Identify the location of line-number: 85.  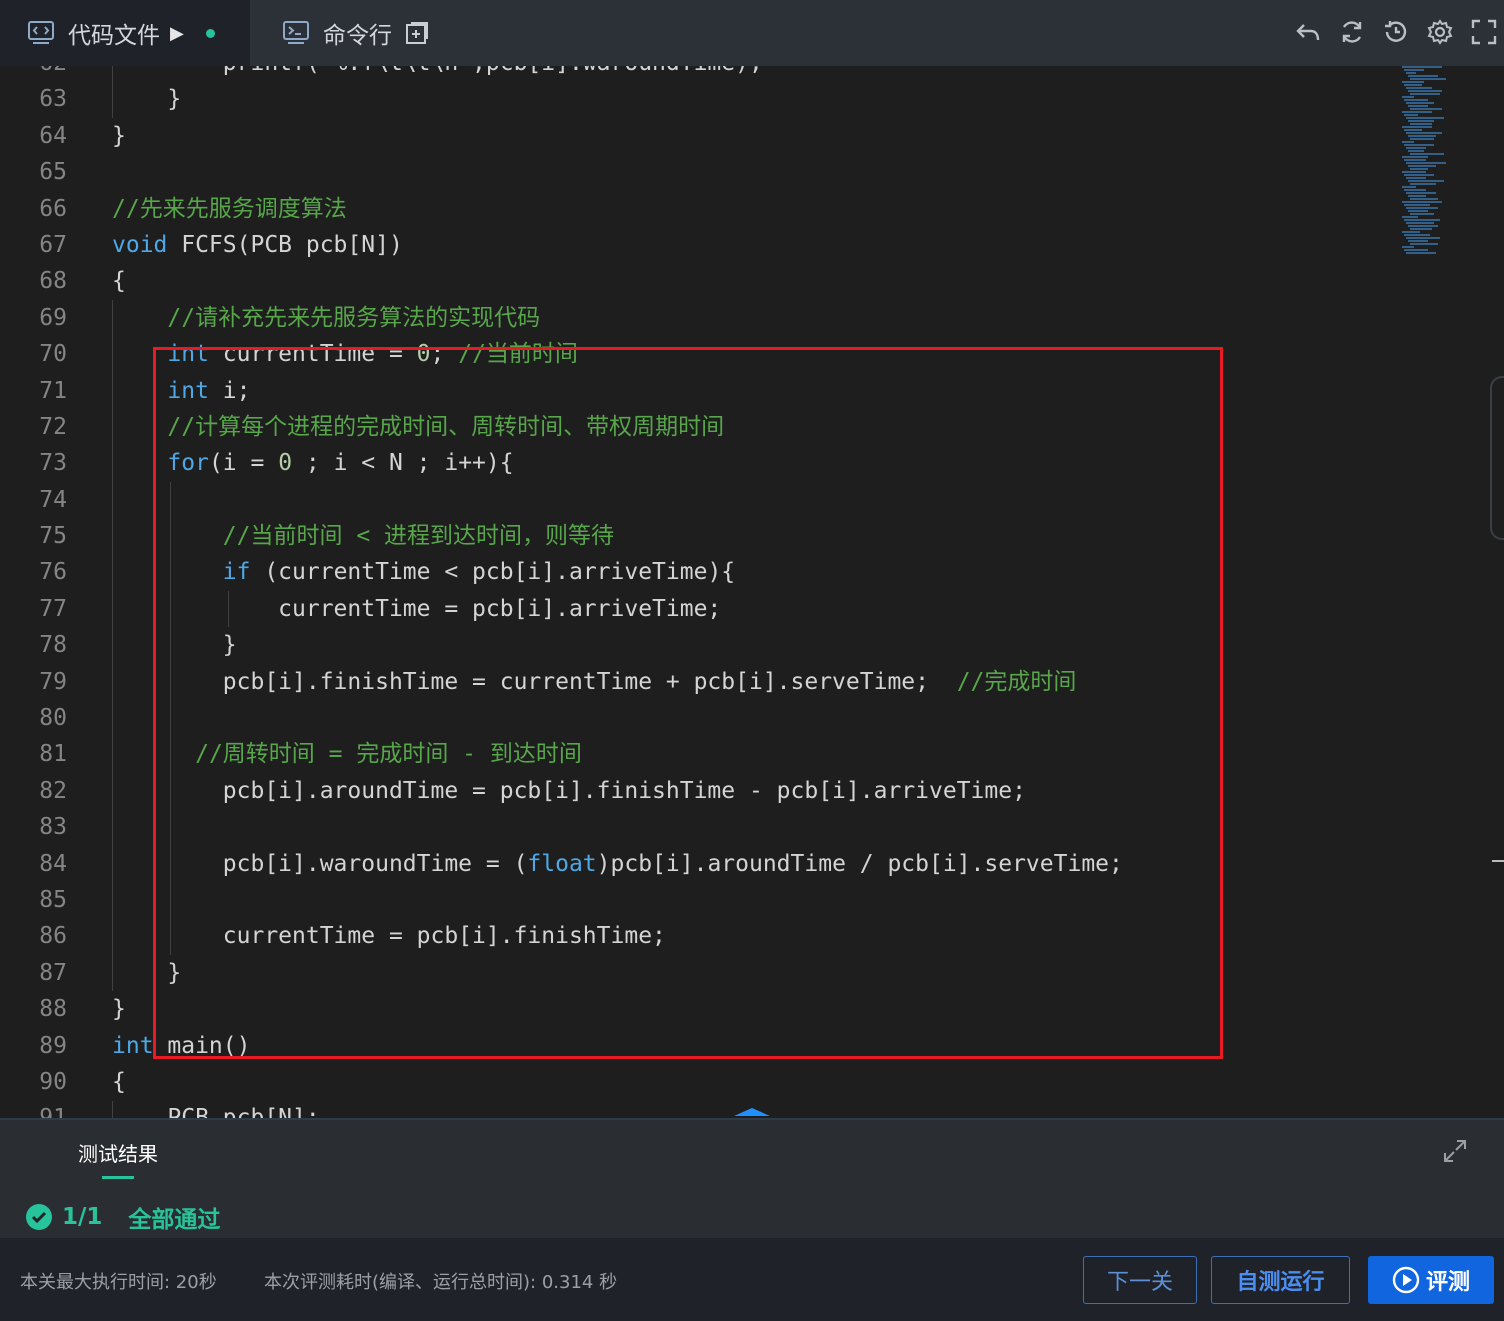
(53, 899).